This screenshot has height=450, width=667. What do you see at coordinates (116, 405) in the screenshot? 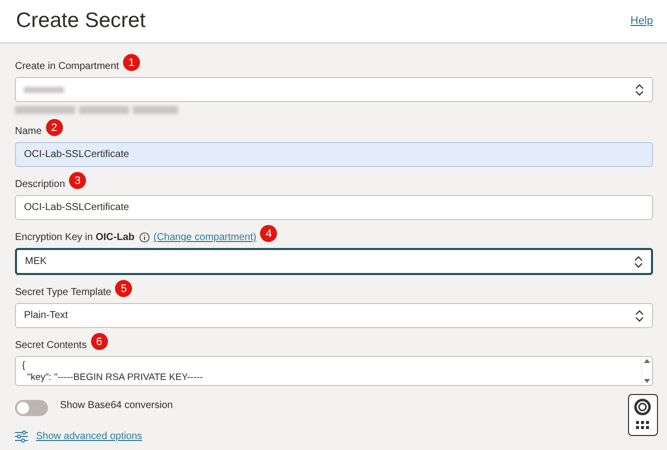
I see `toggle-label: Show Base64 conversion` at bounding box center [116, 405].